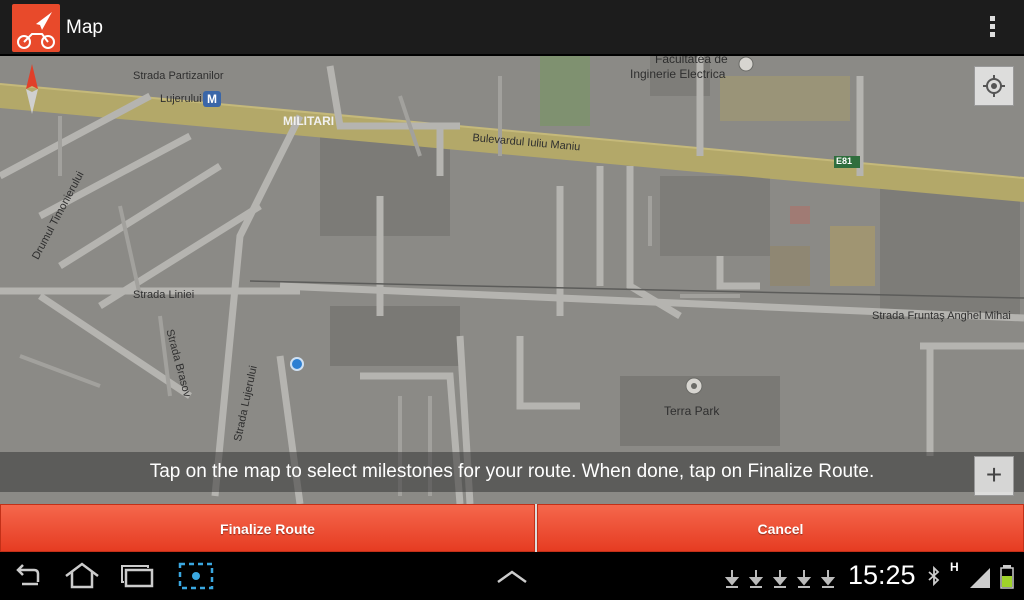  Describe the element at coordinates (212, 99) in the screenshot. I see `metro-icon: M` at that location.